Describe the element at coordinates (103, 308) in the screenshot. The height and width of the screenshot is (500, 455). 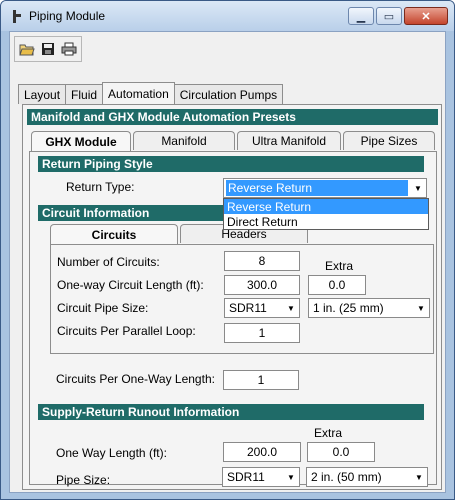
I see `circuit-pipe-size-label: Circuit Pipe Size:` at that location.